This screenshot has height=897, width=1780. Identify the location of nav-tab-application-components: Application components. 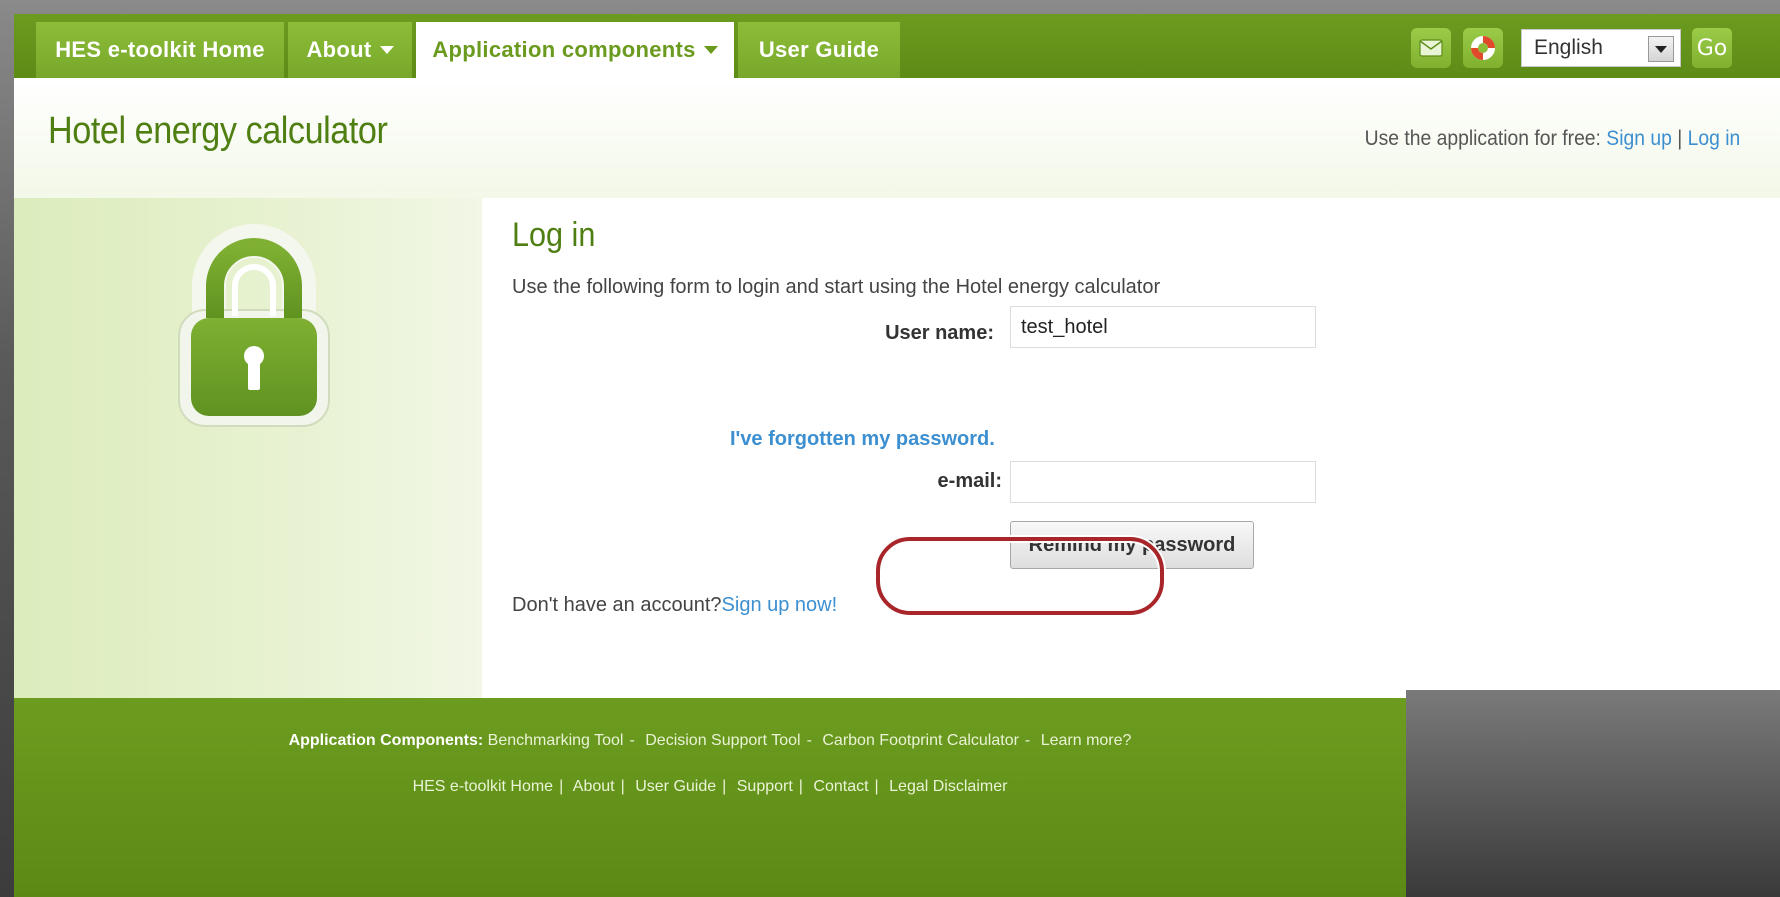
(575, 50).